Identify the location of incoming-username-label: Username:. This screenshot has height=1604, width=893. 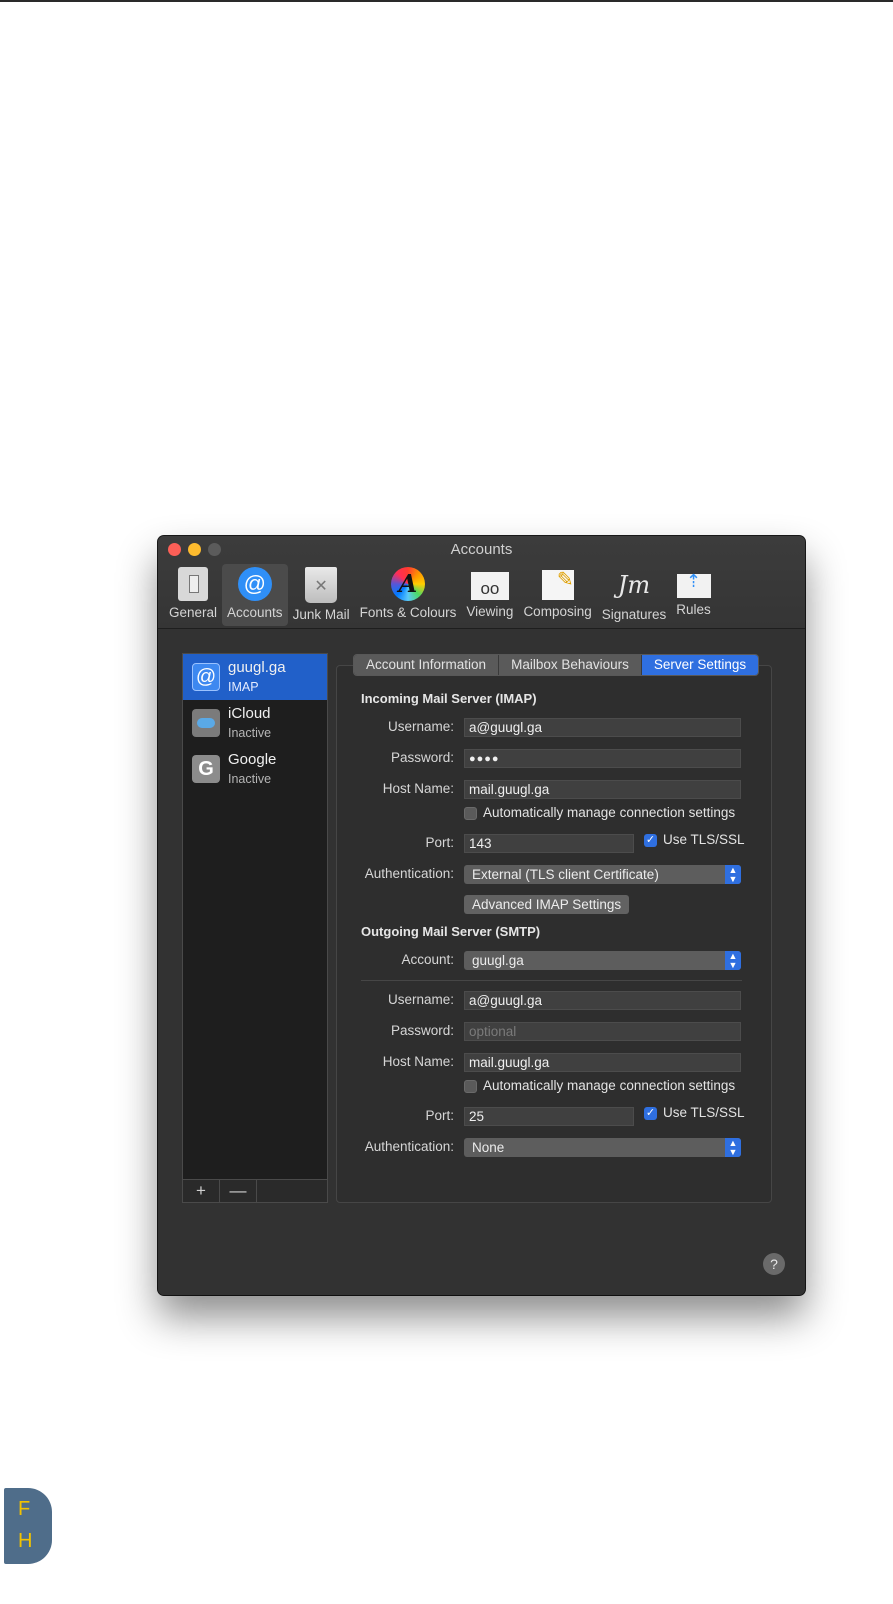
(420, 726).